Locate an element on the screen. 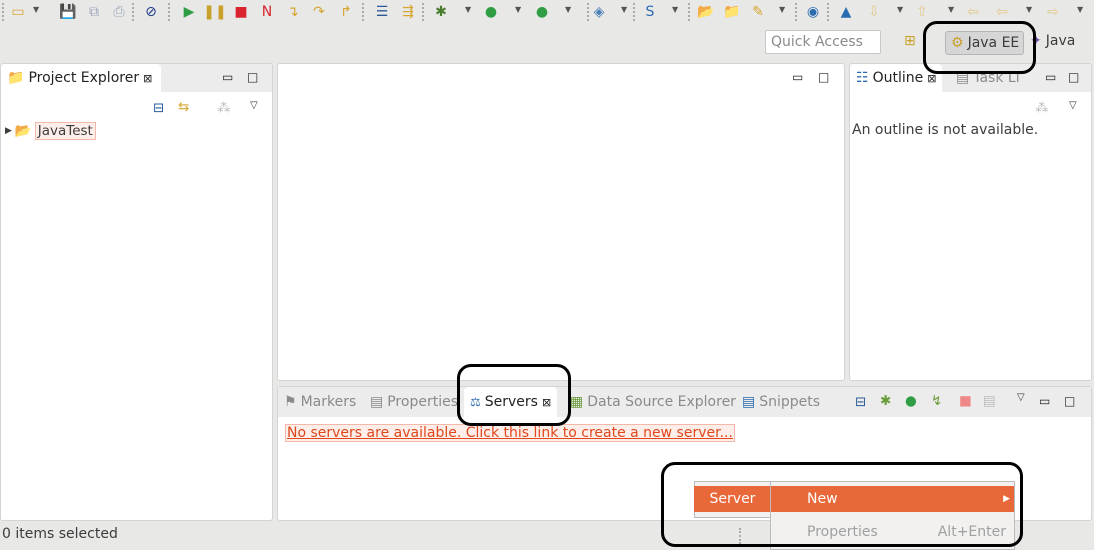 The image size is (1094, 550). step-return-icon: ↱ is located at coordinates (346, 12).